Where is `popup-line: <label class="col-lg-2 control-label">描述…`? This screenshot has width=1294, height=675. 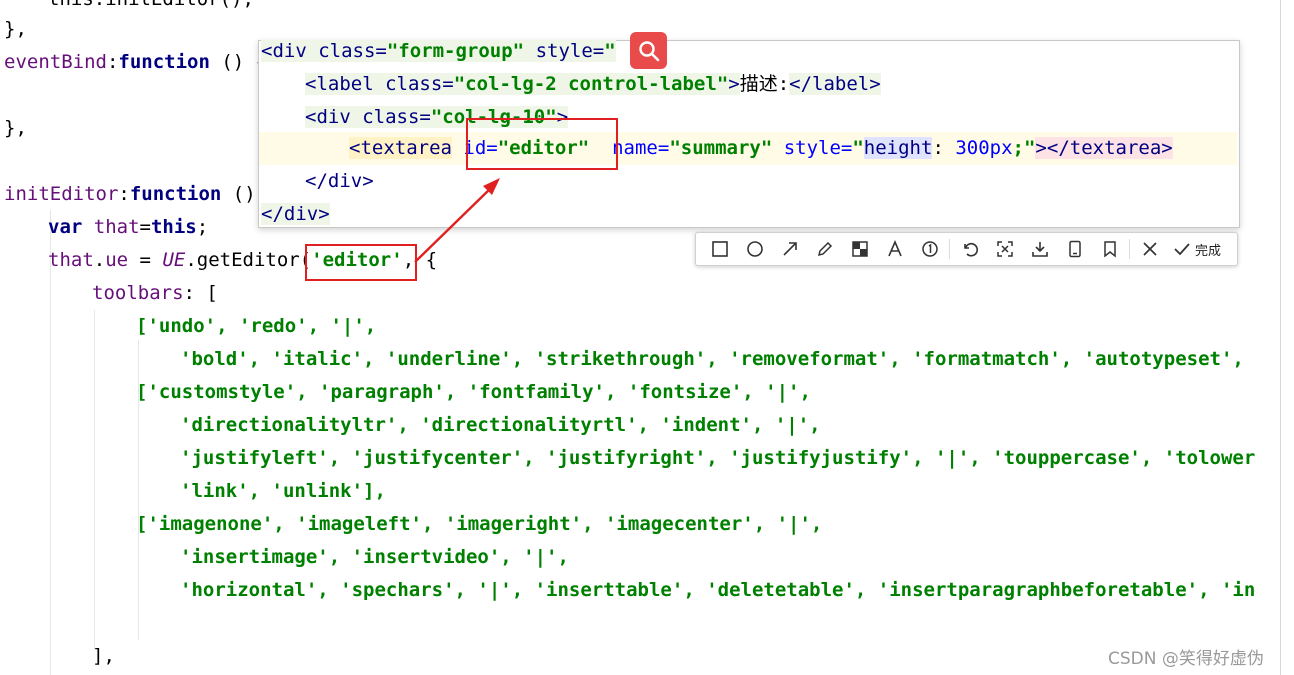
popup-line: <label class="col-lg-2 control-label">描述… is located at coordinates (593, 84).